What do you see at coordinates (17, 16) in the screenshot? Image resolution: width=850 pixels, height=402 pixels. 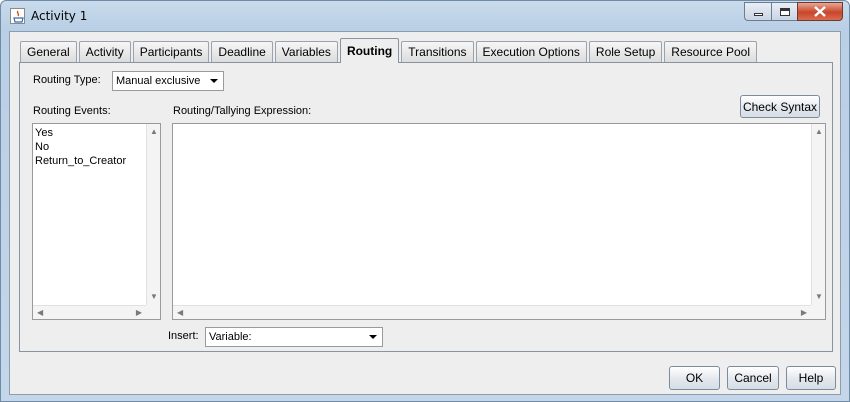 I see `java-app-icon` at bounding box center [17, 16].